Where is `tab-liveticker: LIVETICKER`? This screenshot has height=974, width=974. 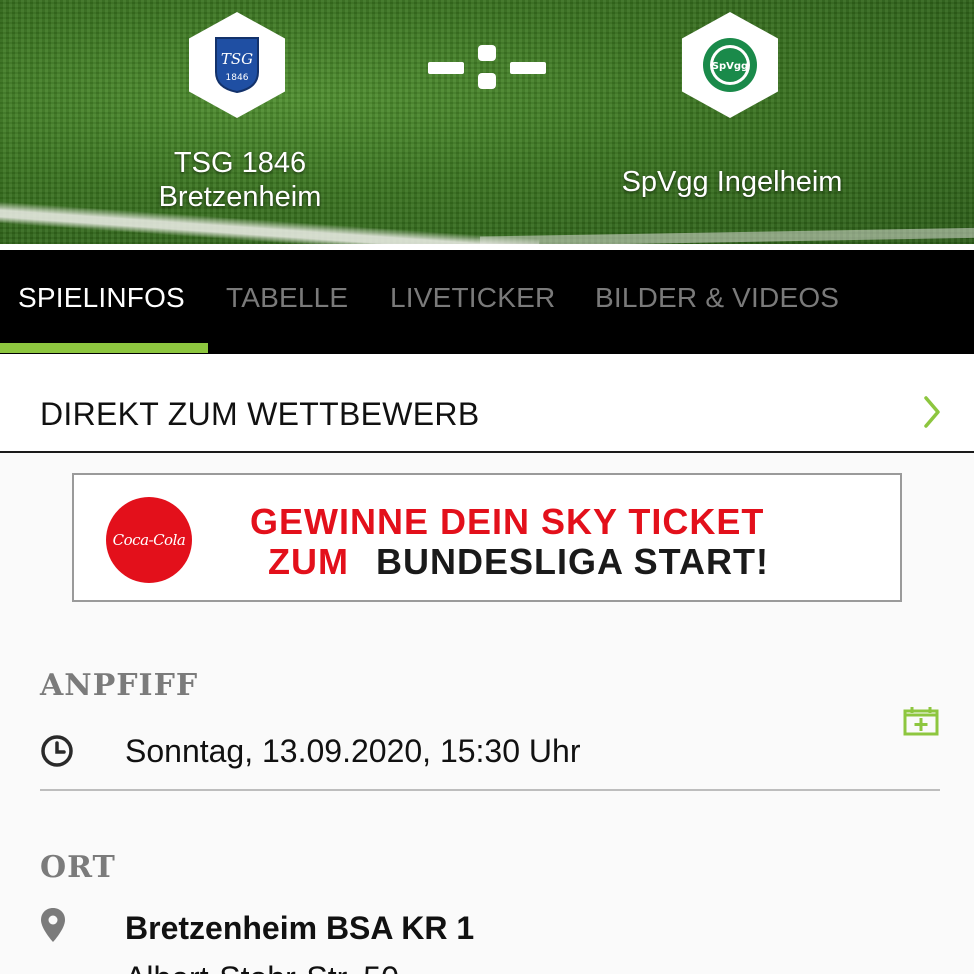
tab-liveticker: LIVETICKER is located at coordinates (472, 298).